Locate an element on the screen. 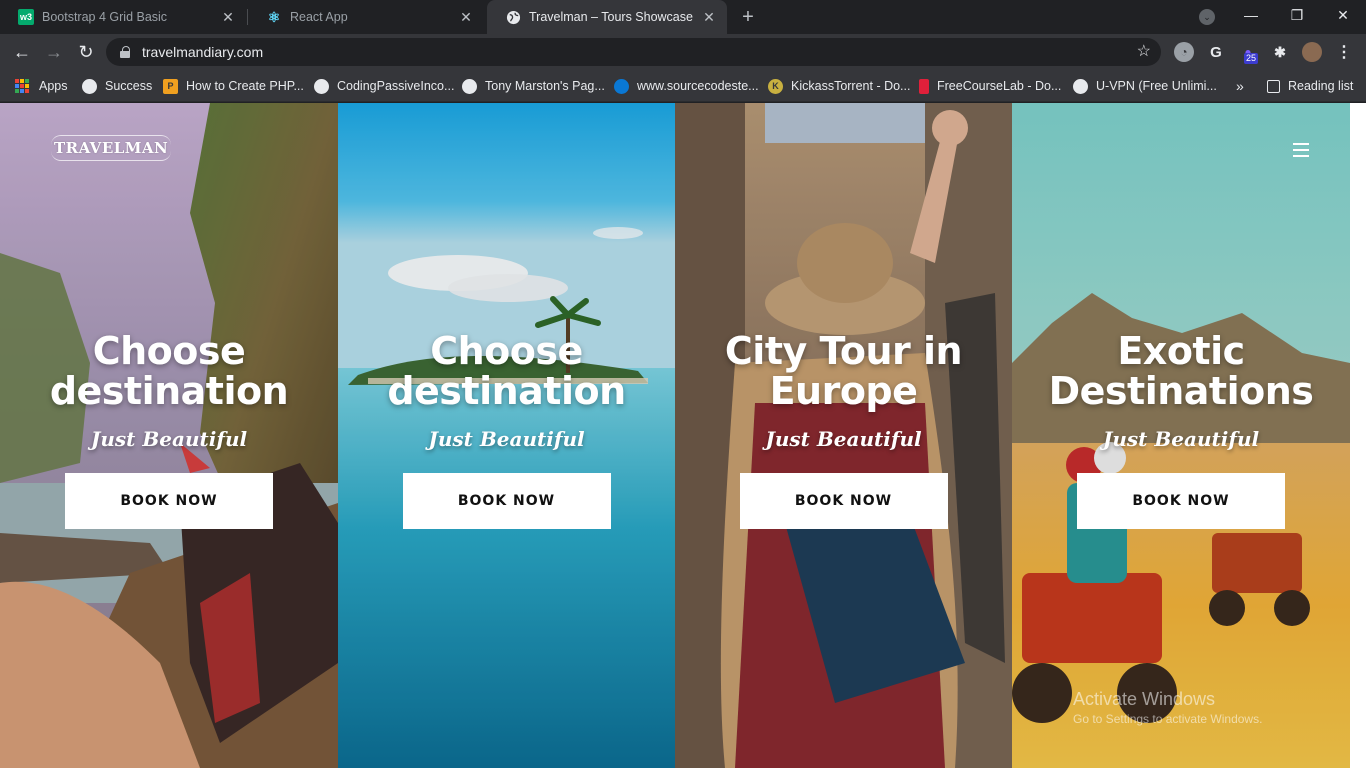 The width and height of the screenshot is (1366, 768). browser-toolbar: ← → ↻ travelmandiary.com ☆ ◔ G ● ✱ ⋮ is located at coordinates (683, 52).